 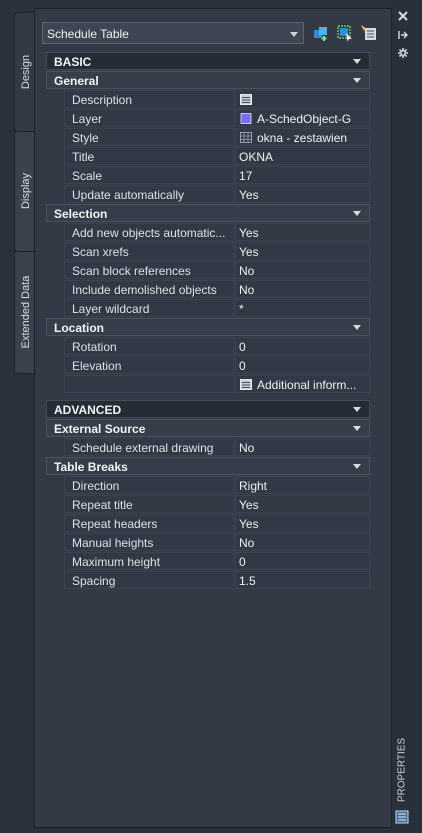 I want to click on property-name: Rotation, so click(x=94, y=347).